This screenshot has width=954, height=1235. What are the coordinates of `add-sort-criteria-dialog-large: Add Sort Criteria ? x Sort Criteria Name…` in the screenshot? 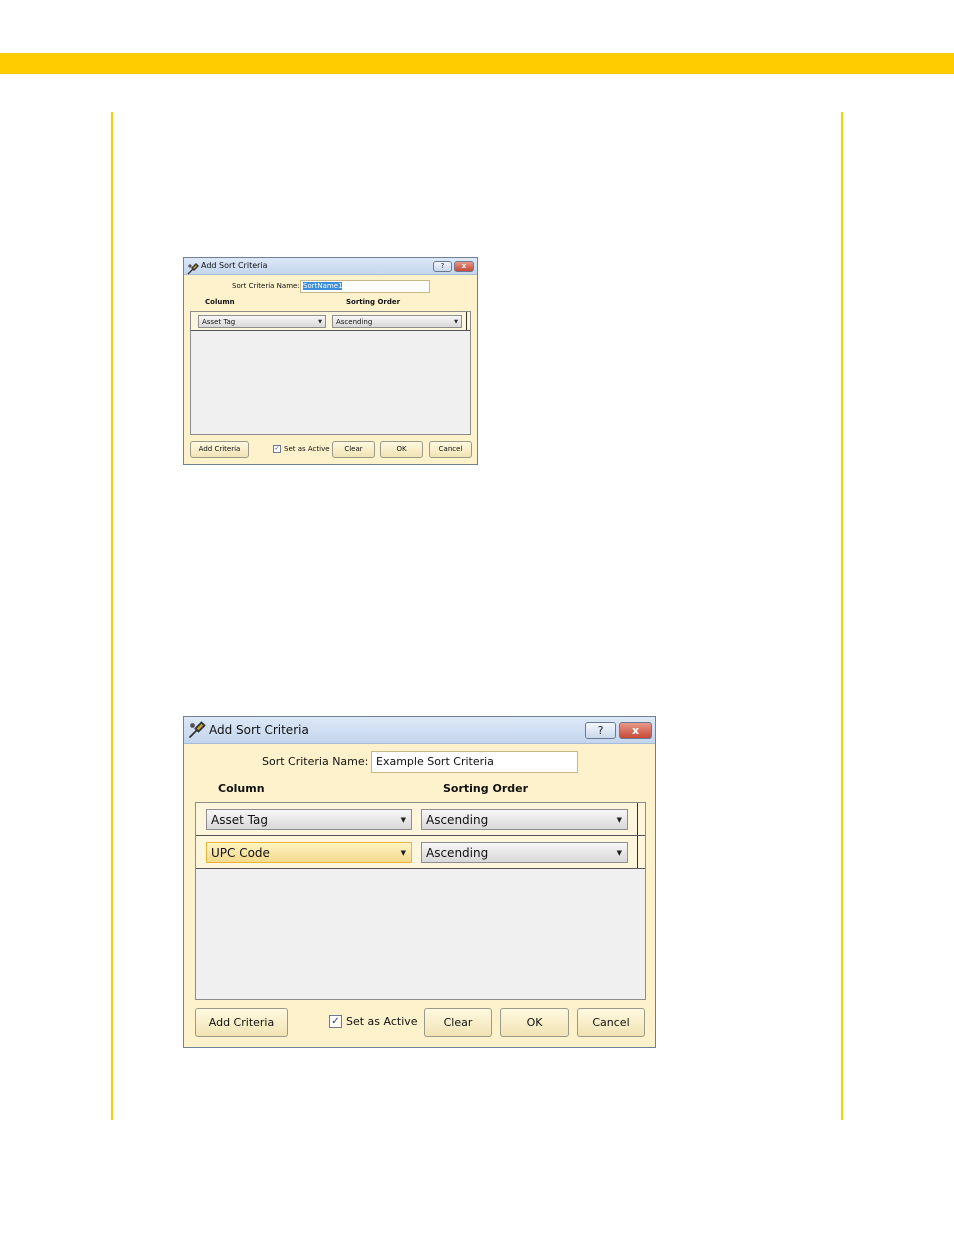 It's located at (419, 882).